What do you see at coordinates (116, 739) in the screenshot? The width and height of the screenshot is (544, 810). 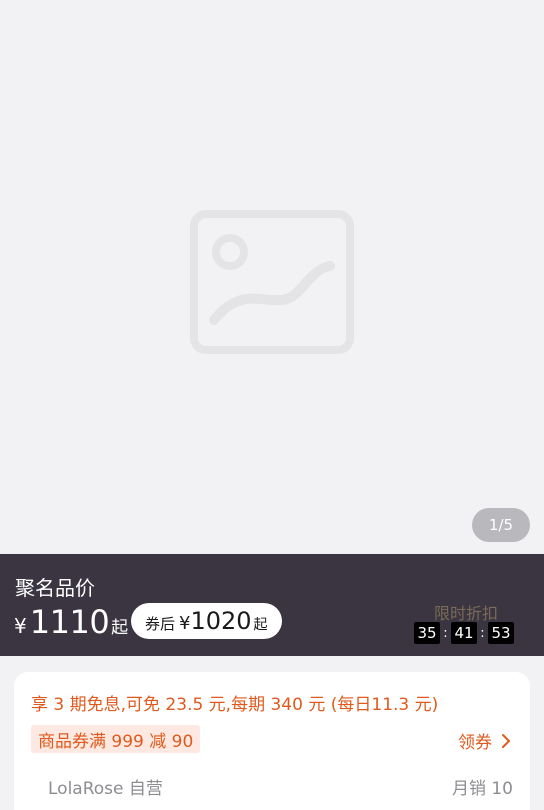 I see `coupon-tag: 商品券满 999 减 90` at bounding box center [116, 739].